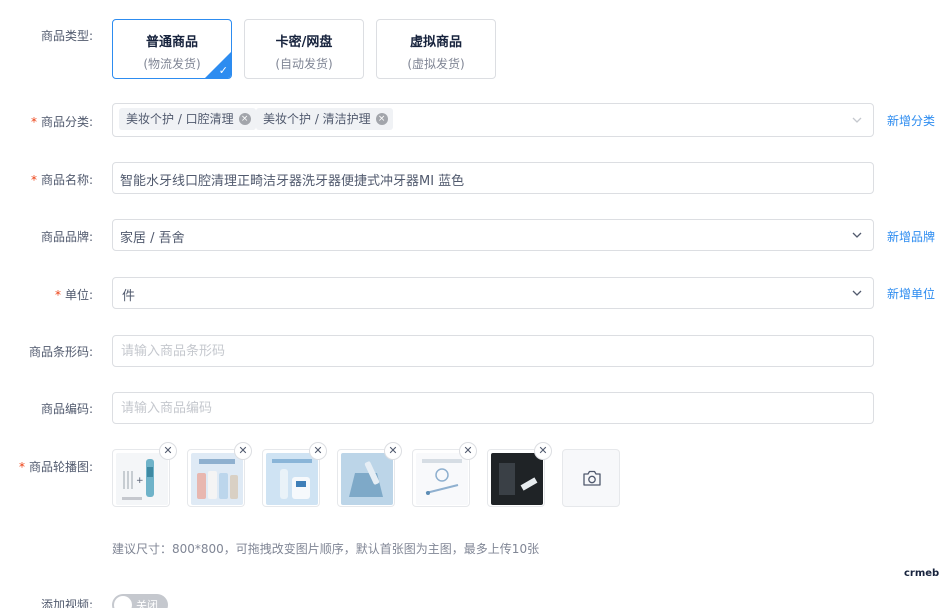  Describe the element at coordinates (911, 293) in the screenshot. I see `add-unit-link: 新增单位` at that location.